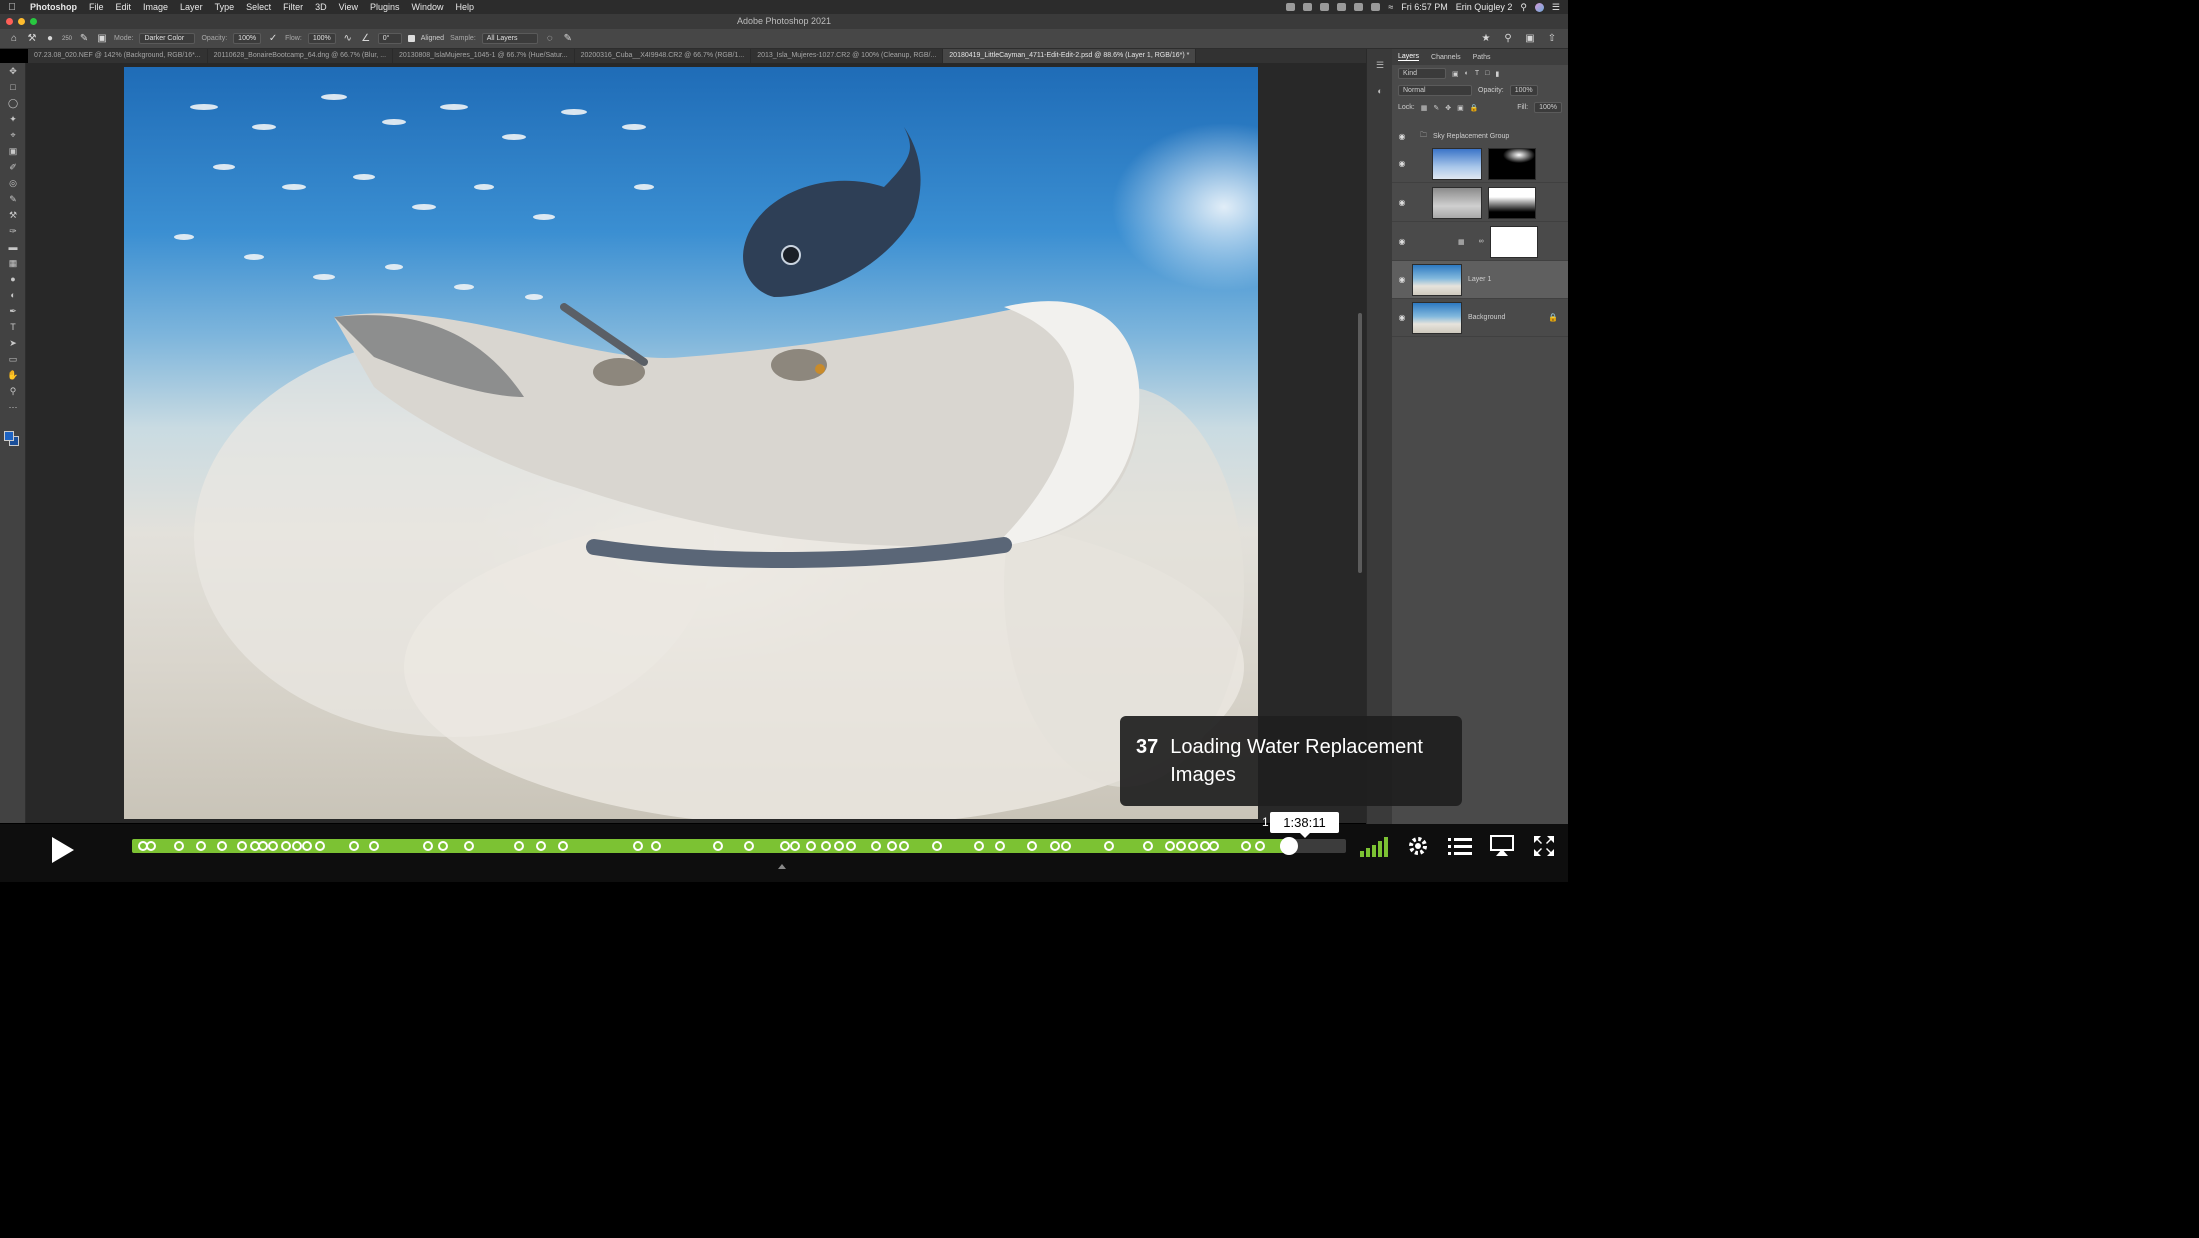 The image size is (2199, 1238). Describe the element at coordinates (293, 7) in the screenshot. I see `menu-filter: Filter` at that location.